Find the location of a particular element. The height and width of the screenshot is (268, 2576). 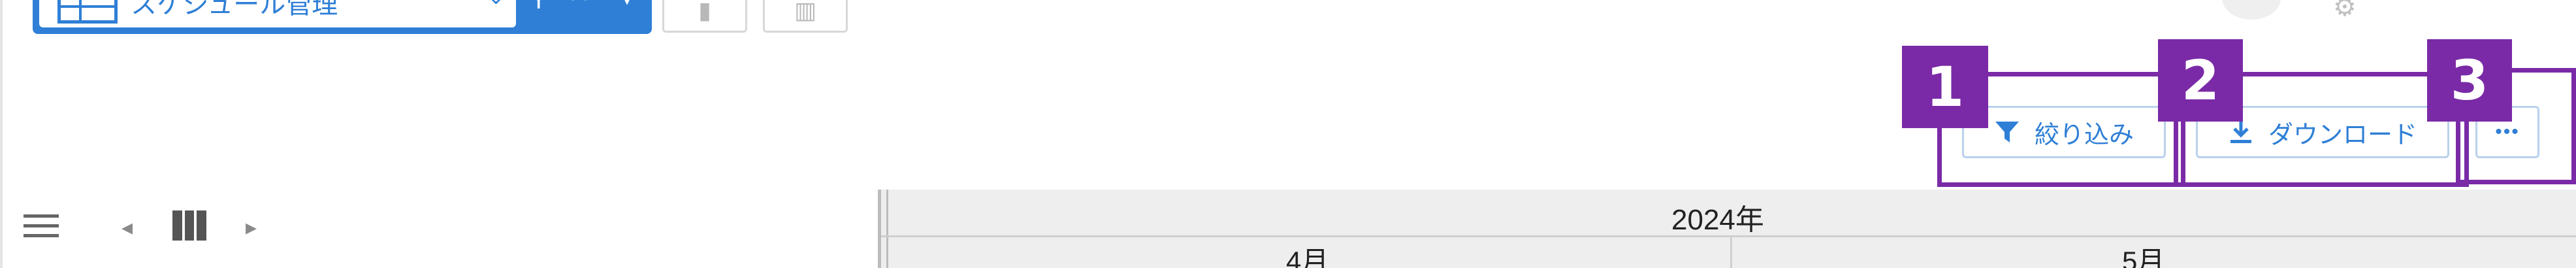

annotation-badge-1: 1 is located at coordinates (1945, 87).